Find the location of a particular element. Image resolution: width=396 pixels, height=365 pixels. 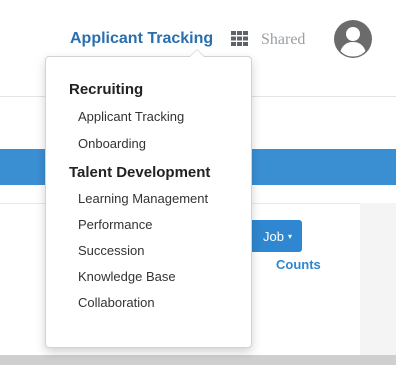

section-heading-talent-development: Talent Development is located at coordinates (140, 172).